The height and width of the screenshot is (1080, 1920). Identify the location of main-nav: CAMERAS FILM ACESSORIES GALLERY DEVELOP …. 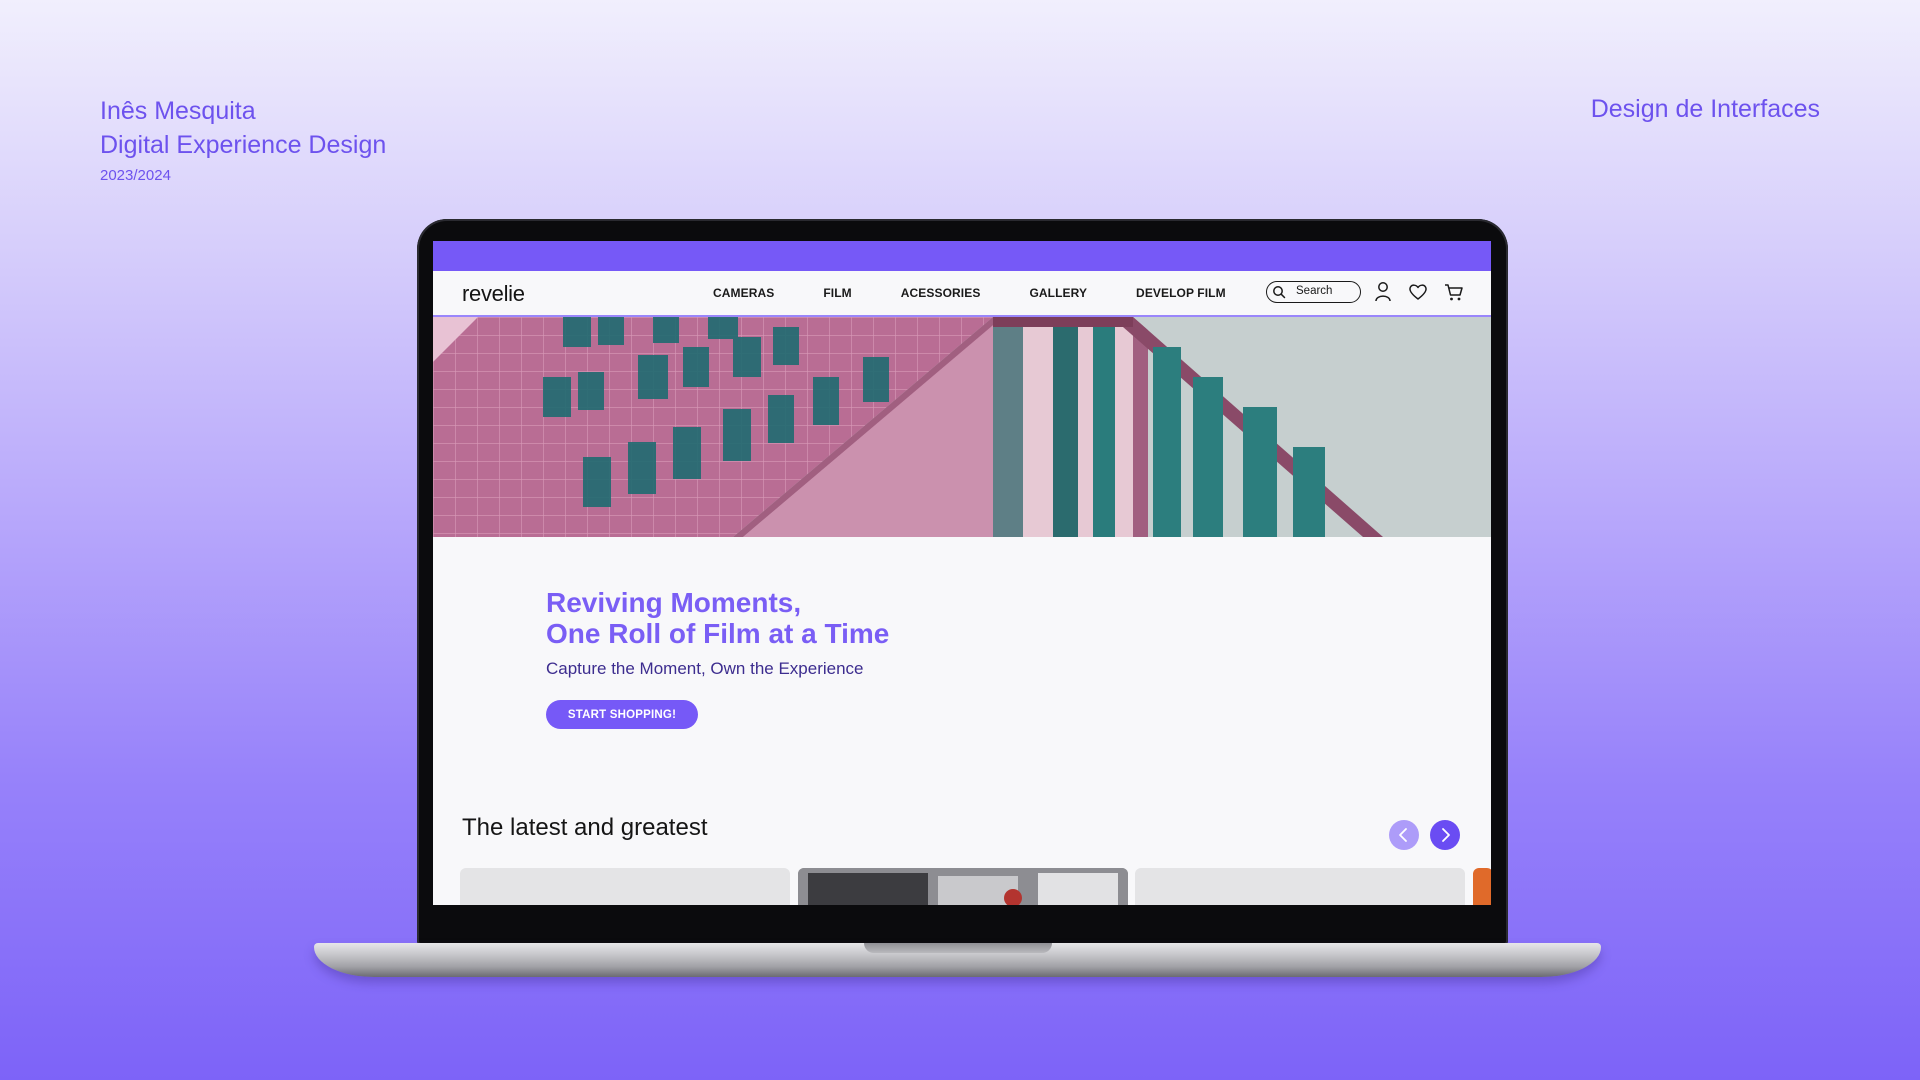
(994, 293).